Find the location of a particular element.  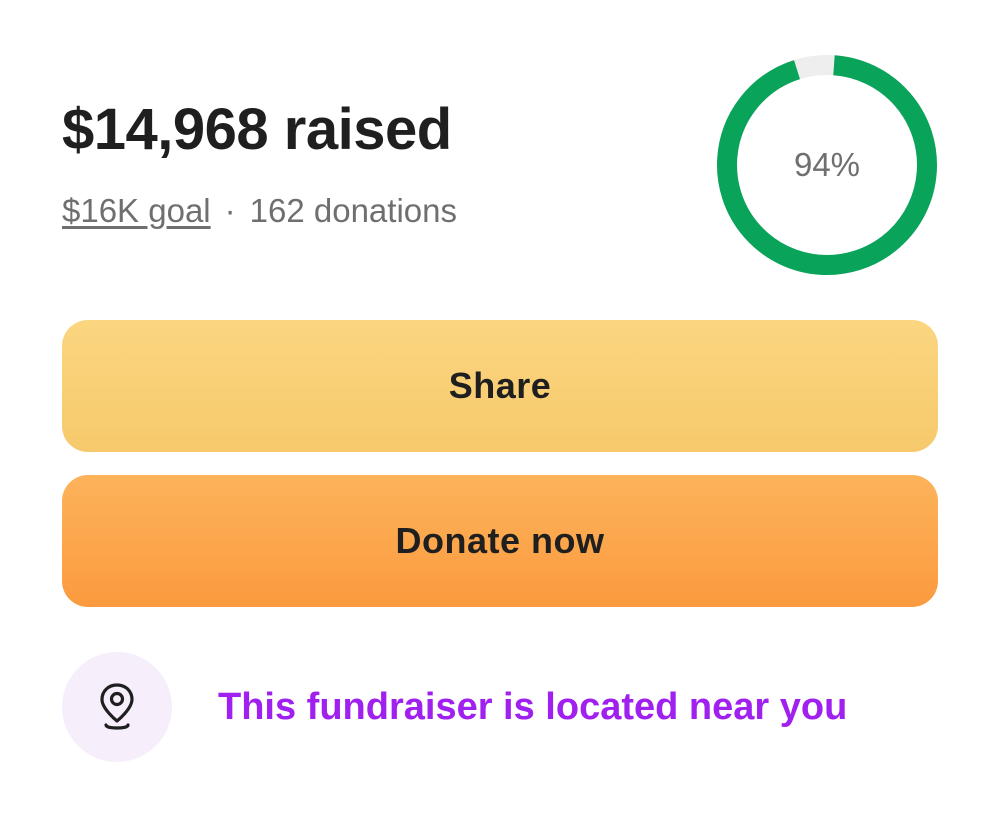

location-notice: This fundraiser is located near you is located at coordinates (454, 707).